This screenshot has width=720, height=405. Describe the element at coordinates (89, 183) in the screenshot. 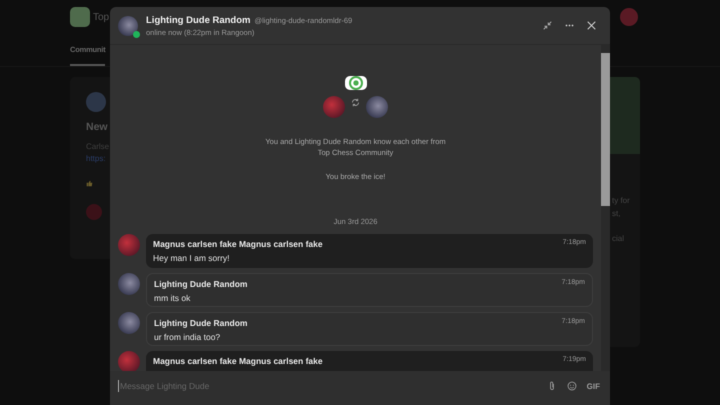

I see `thumbs-up-icon` at that location.